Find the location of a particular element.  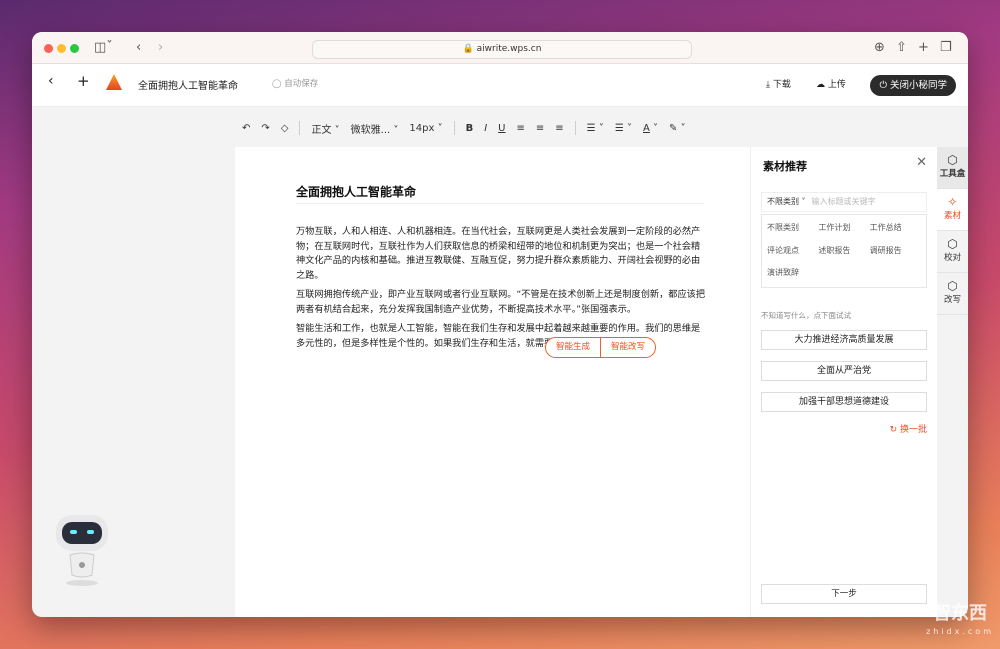

toolbox-icon: ⬡ is located at coordinates (952, 160).